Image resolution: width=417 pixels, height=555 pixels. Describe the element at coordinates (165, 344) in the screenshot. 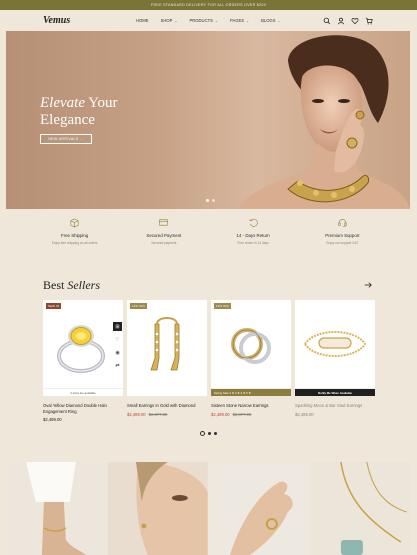

I see `earrings-image` at that location.